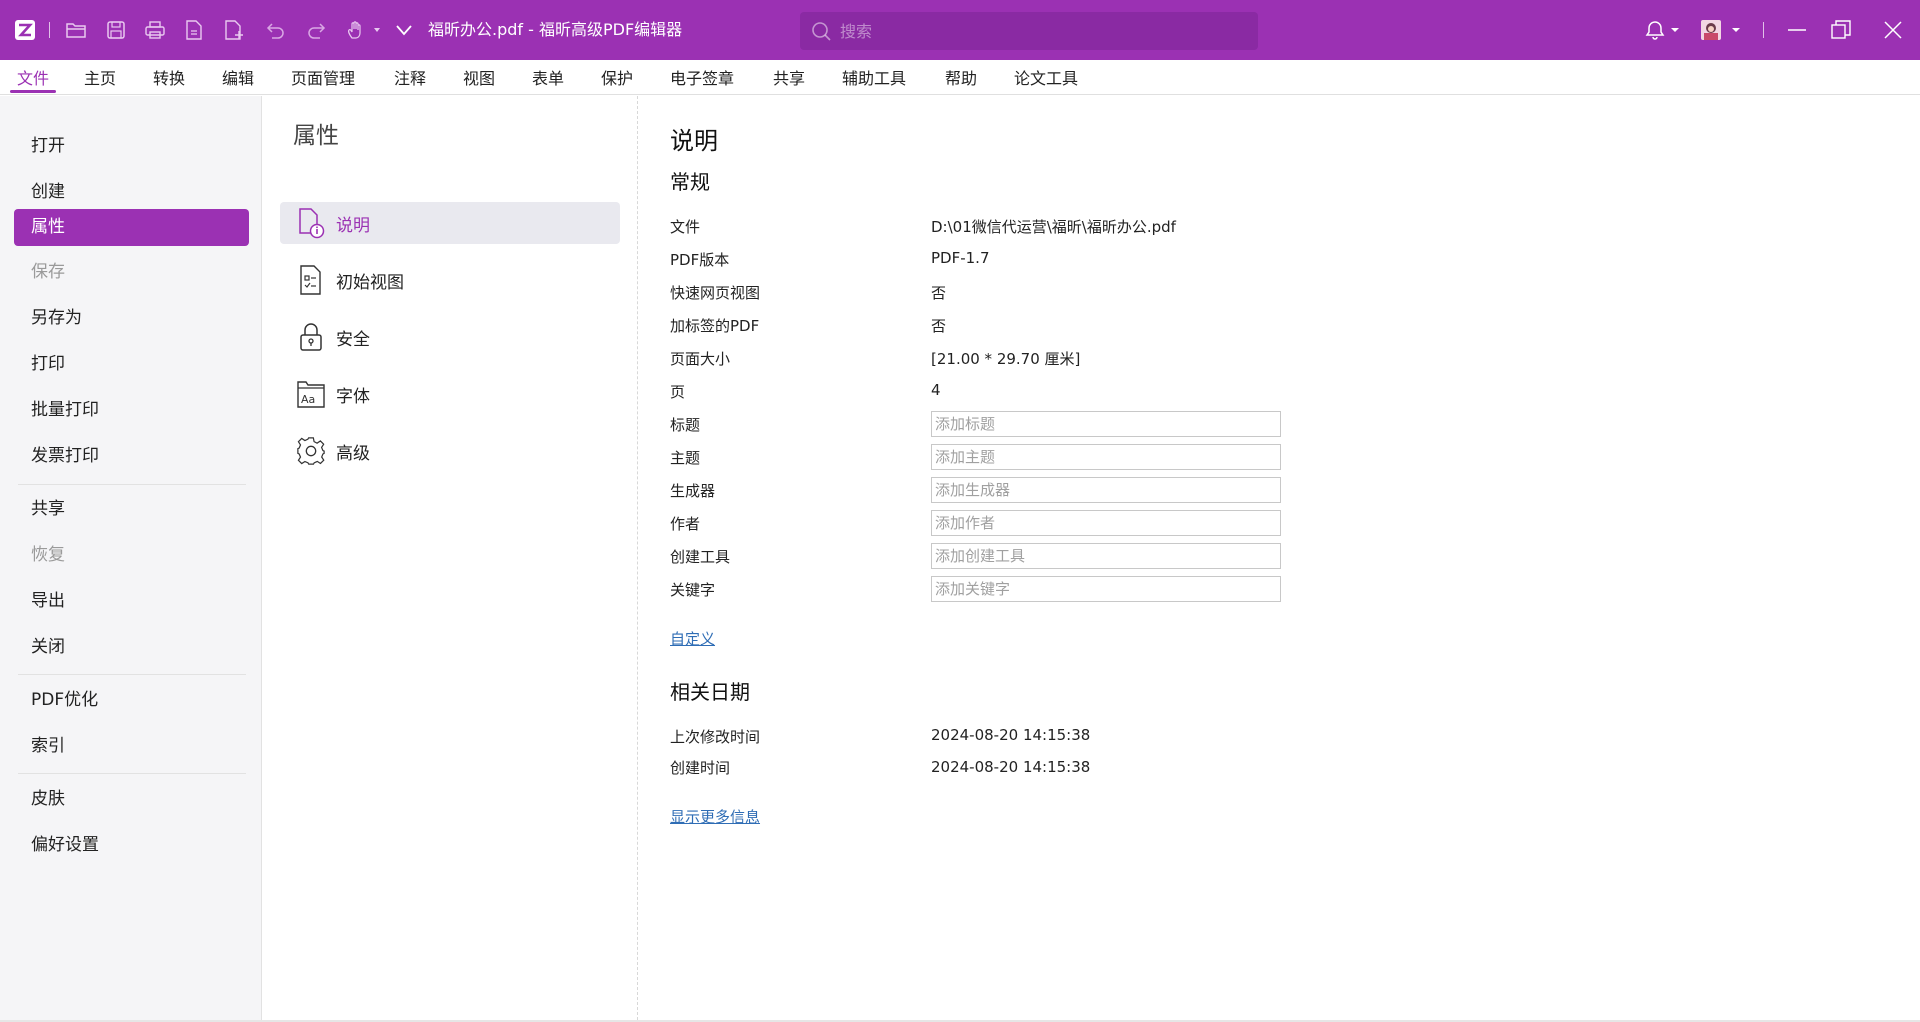  Describe the element at coordinates (1722, 30) in the screenshot. I see `account-button` at that location.